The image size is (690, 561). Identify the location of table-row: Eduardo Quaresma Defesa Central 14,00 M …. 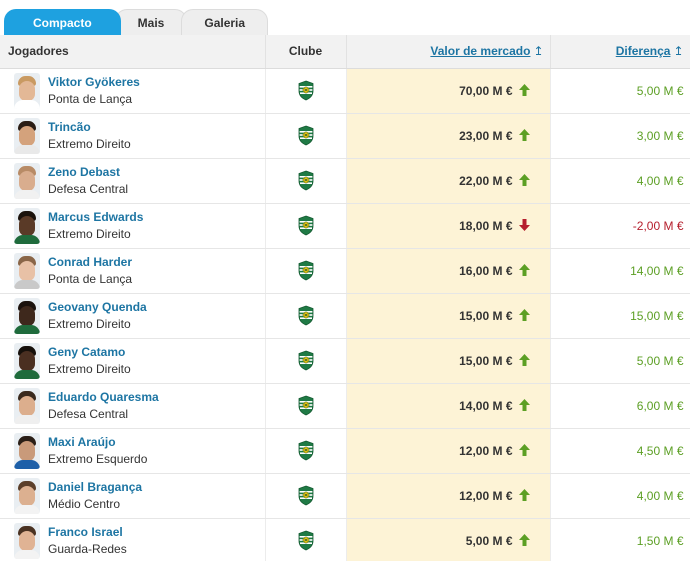
(345, 406).